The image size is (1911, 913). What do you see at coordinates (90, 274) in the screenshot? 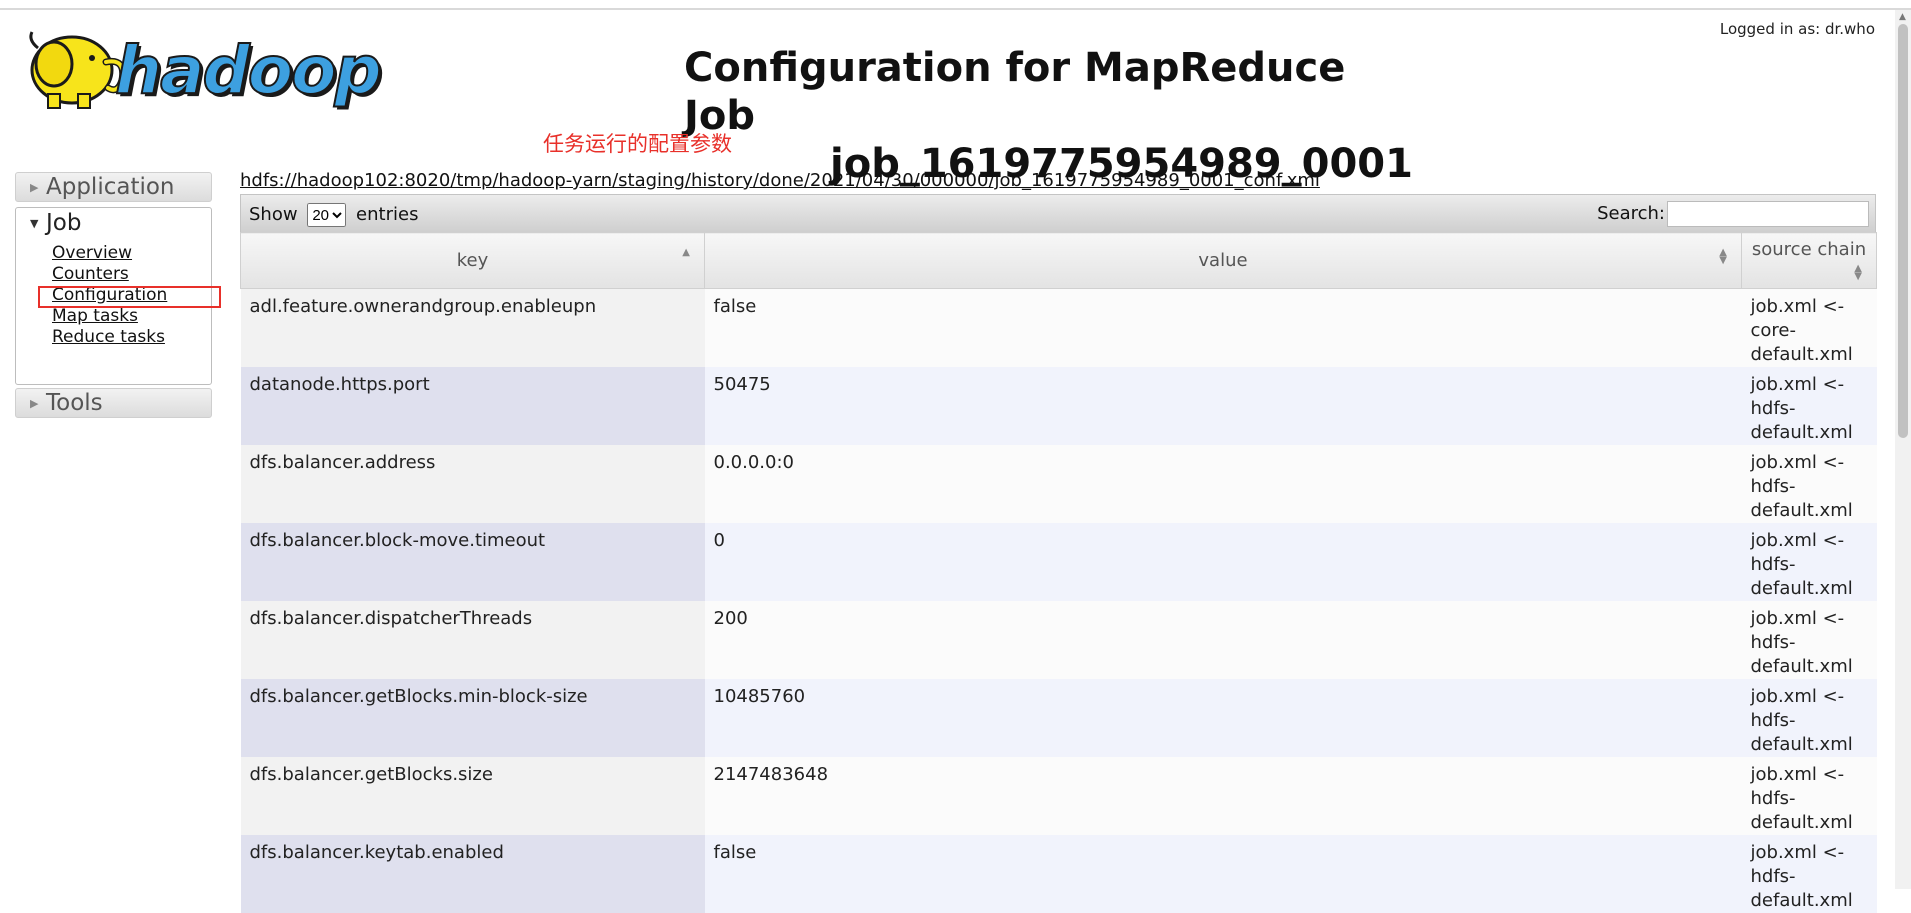
I see `nav-link-counters: Counters` at bounding box center [90, 274].